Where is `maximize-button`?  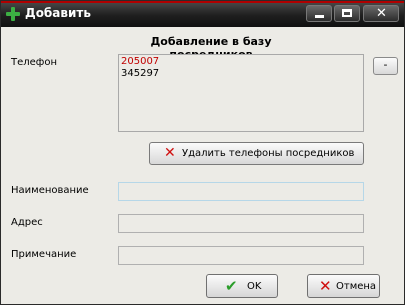 maximize-button is located at coordinates (347, 13).